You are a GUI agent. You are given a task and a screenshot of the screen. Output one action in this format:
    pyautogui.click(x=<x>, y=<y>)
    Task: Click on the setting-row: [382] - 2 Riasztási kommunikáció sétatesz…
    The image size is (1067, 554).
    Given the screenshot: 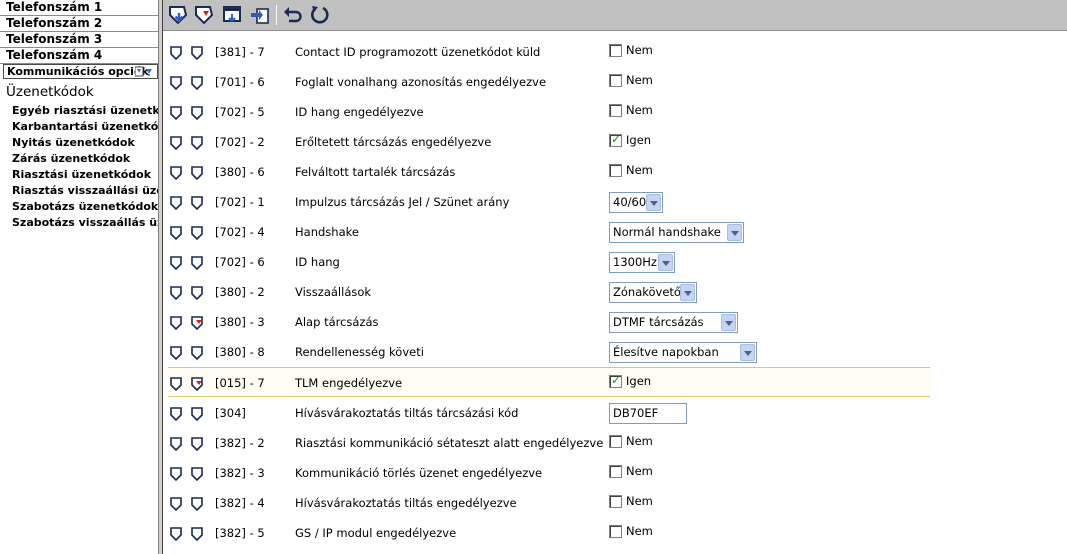 What is the action you would take?
    pyautogui.click(x=549, y=443)
    